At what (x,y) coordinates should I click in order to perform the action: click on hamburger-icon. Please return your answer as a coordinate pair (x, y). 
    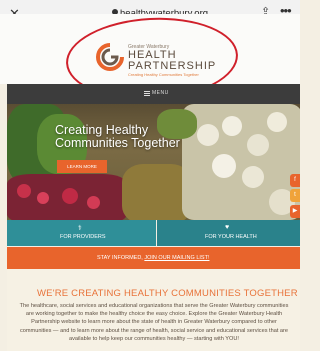
    Looking at the image, I should click on (147, 93).